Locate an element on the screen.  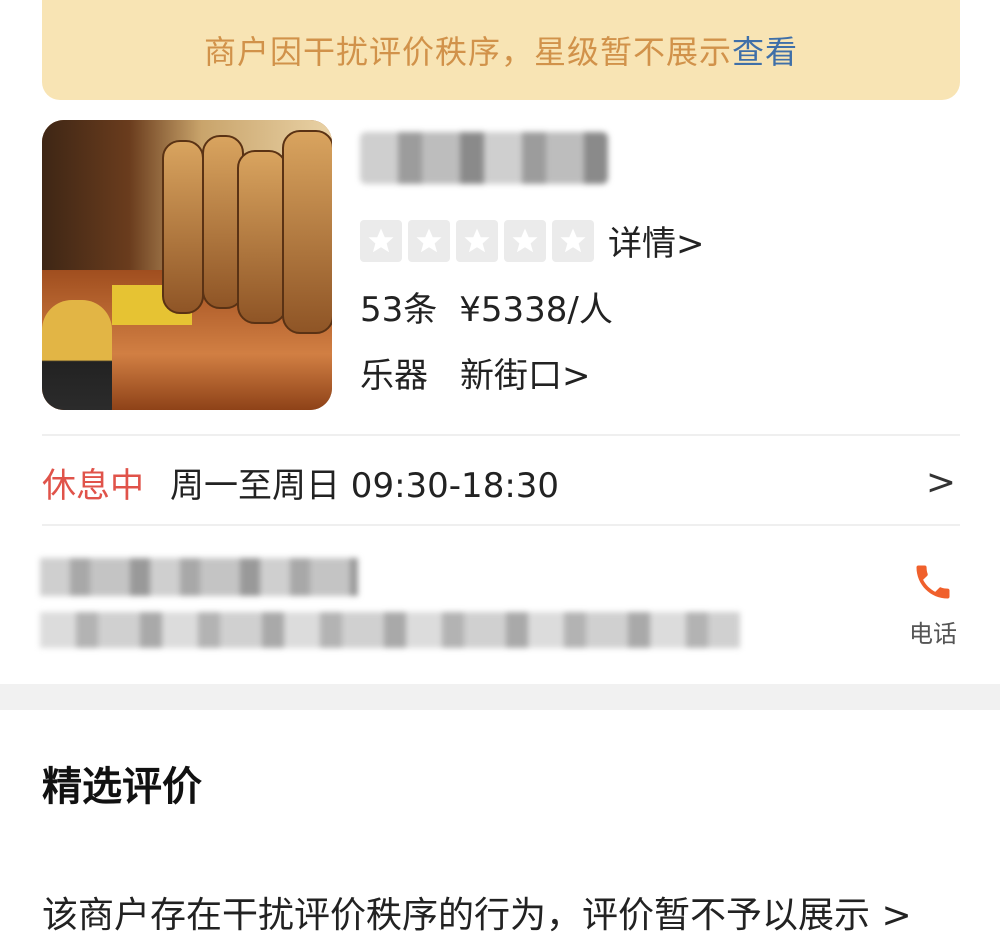
address-line-blurred is located at coordinates (199, 577).